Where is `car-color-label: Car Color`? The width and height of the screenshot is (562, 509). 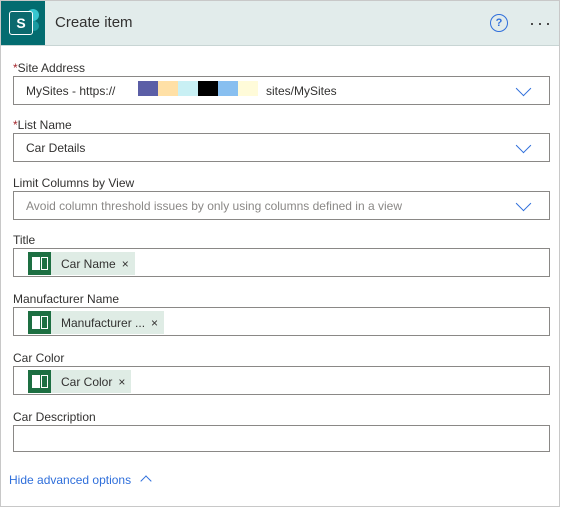
car-color-label: Car Color is located at coordinates (39, 358).